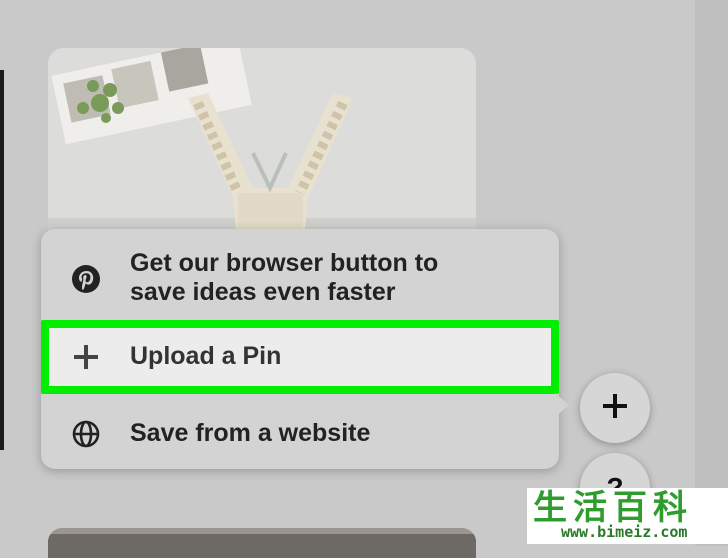  What do you see at coordinates (2, 260) in the screenshot?
I see `left-edge` at bounding box center [2, 260].